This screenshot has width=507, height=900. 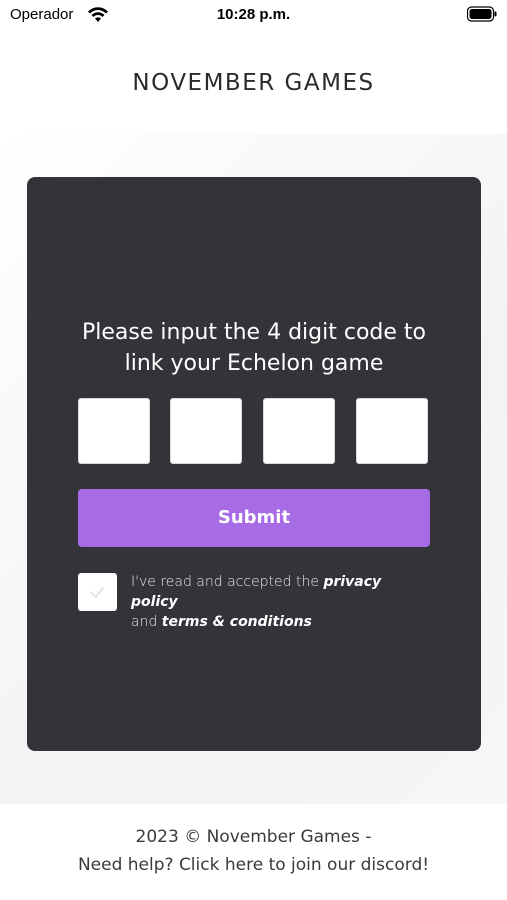 I want to click on header: NOVEMBER GAMES, so click(x=253, y=83).